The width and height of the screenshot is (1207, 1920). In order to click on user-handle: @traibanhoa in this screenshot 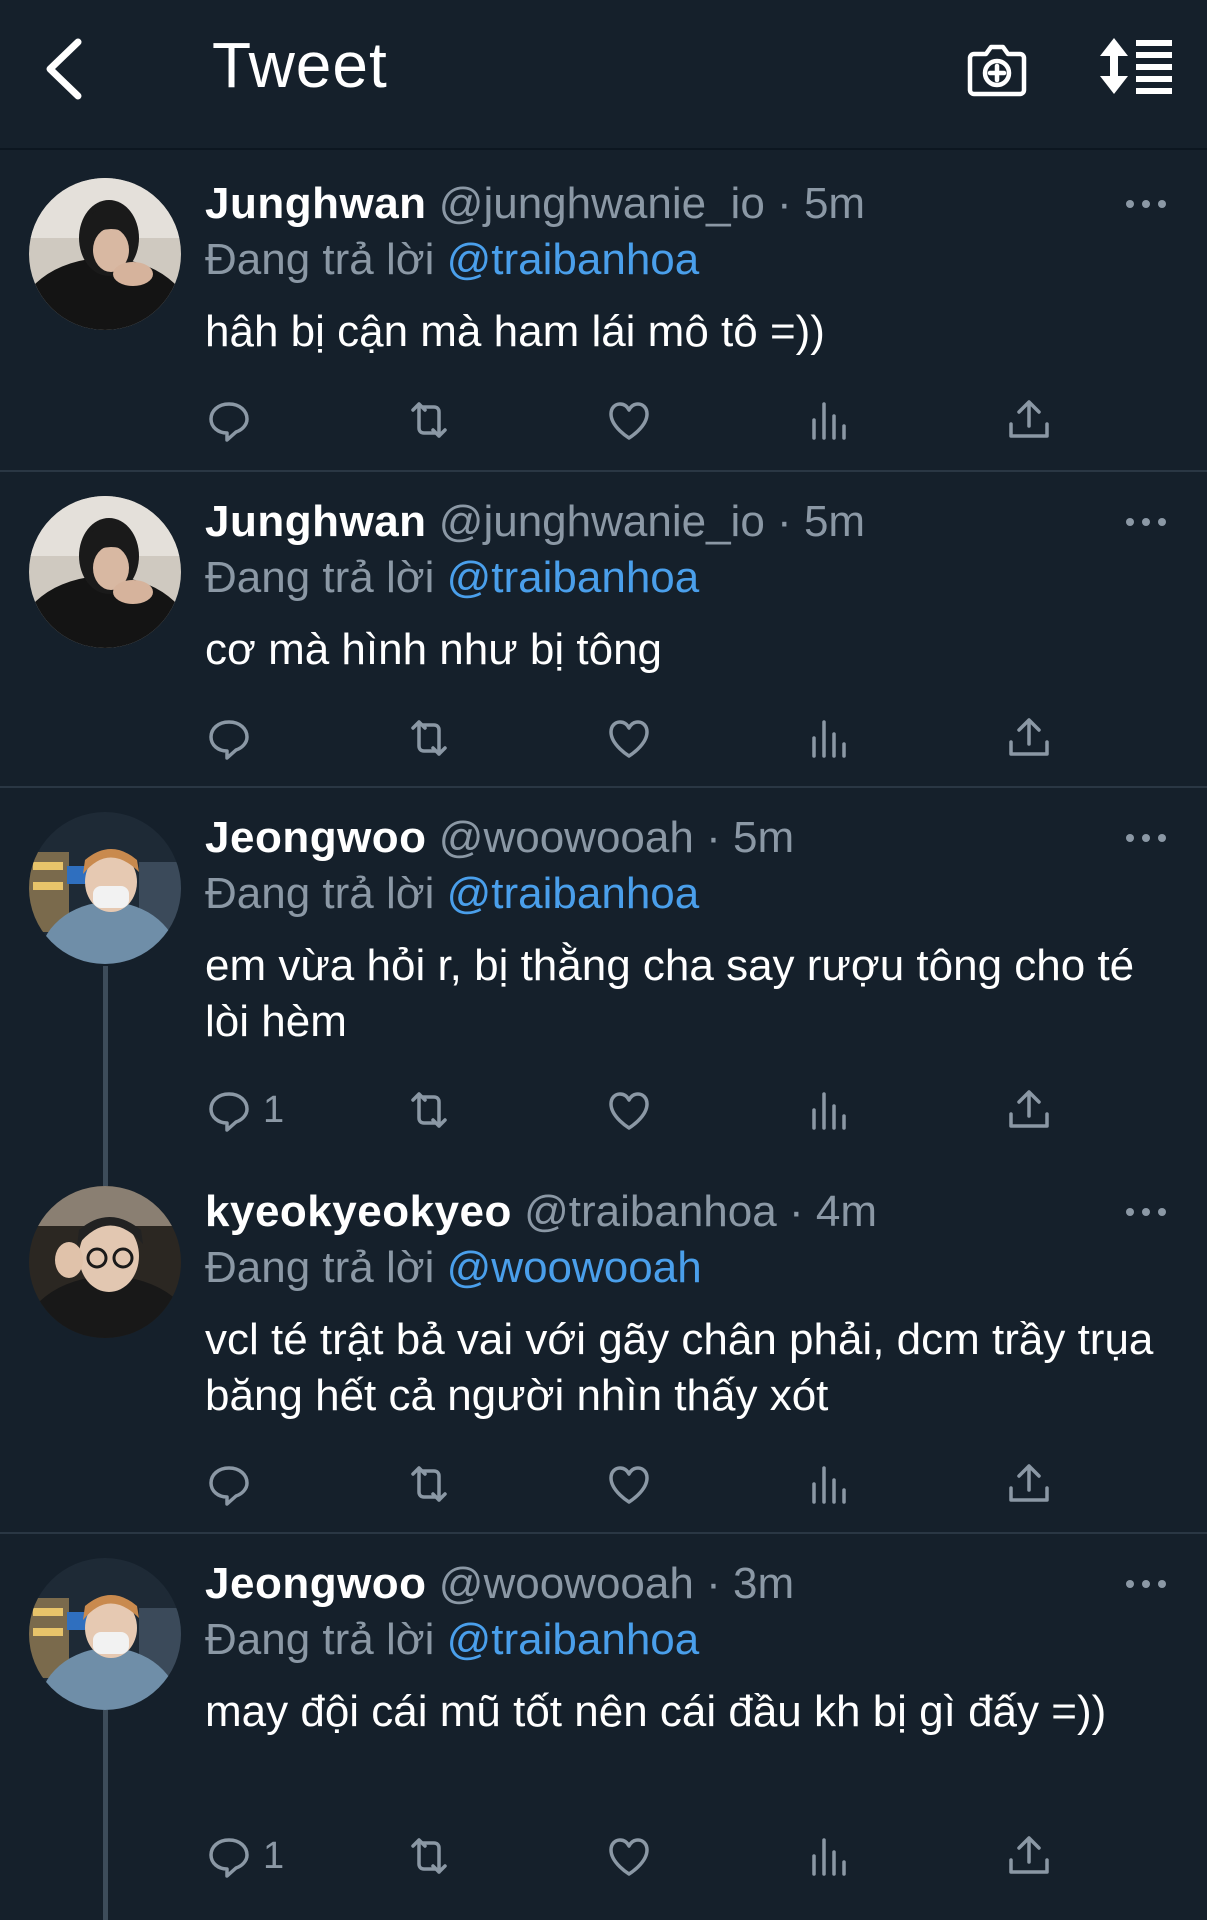, I will do `click(650, 1211)`.